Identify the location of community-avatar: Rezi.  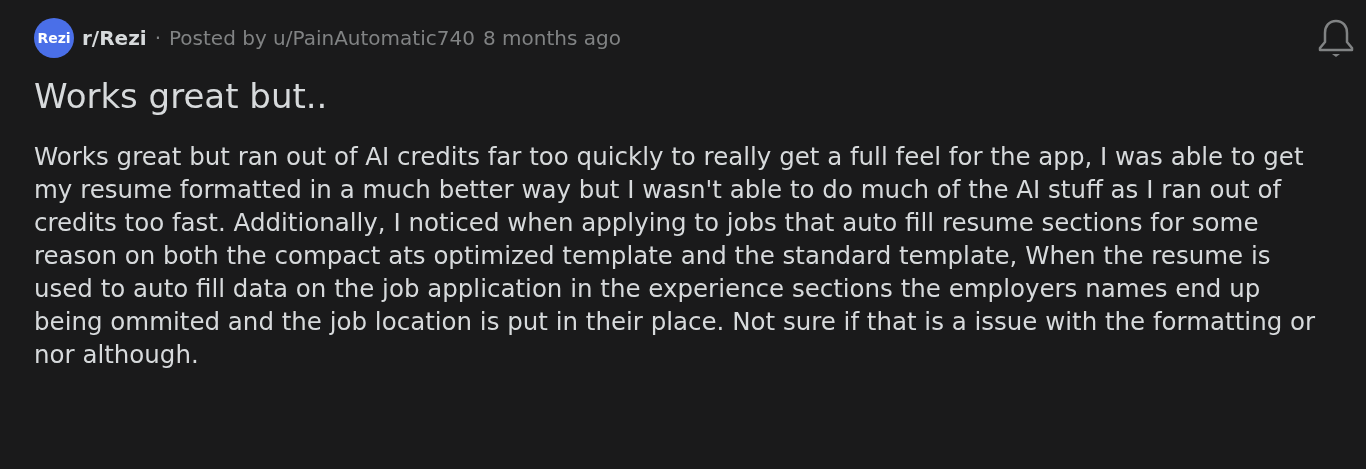
(54, 38).